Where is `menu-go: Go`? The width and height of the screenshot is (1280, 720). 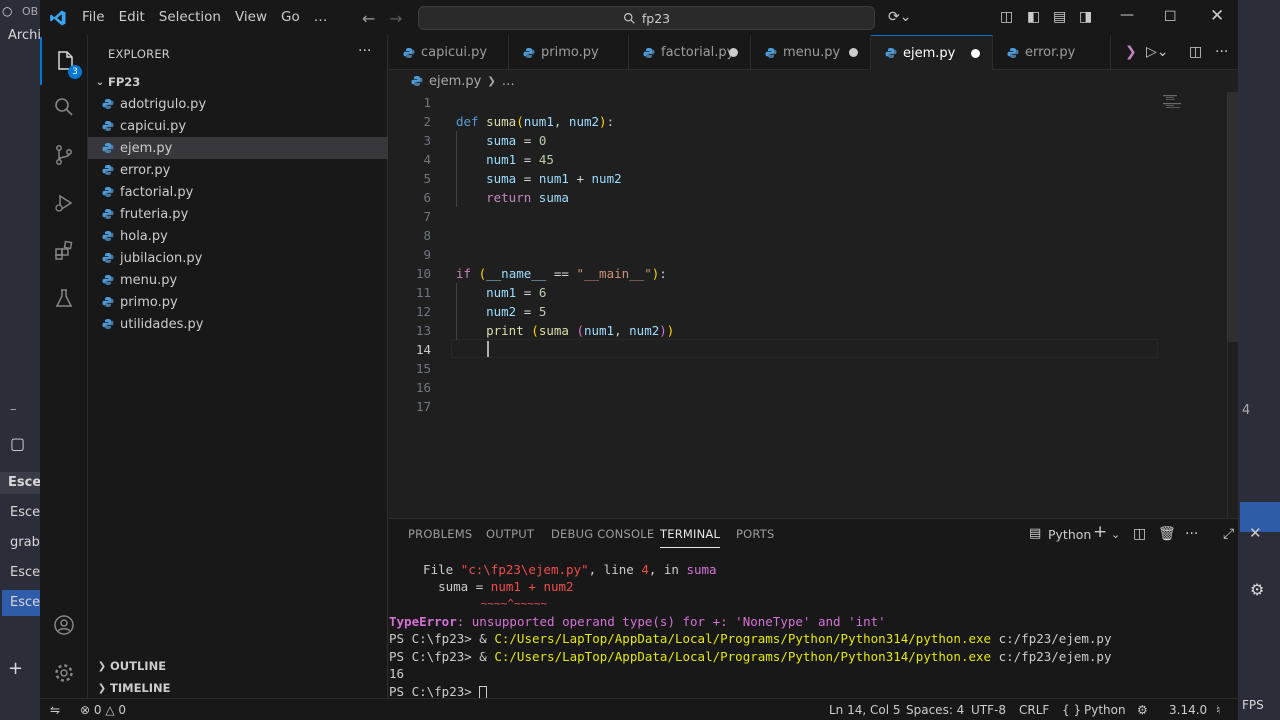 menu-go: Go is located at coordinates (290, 17).